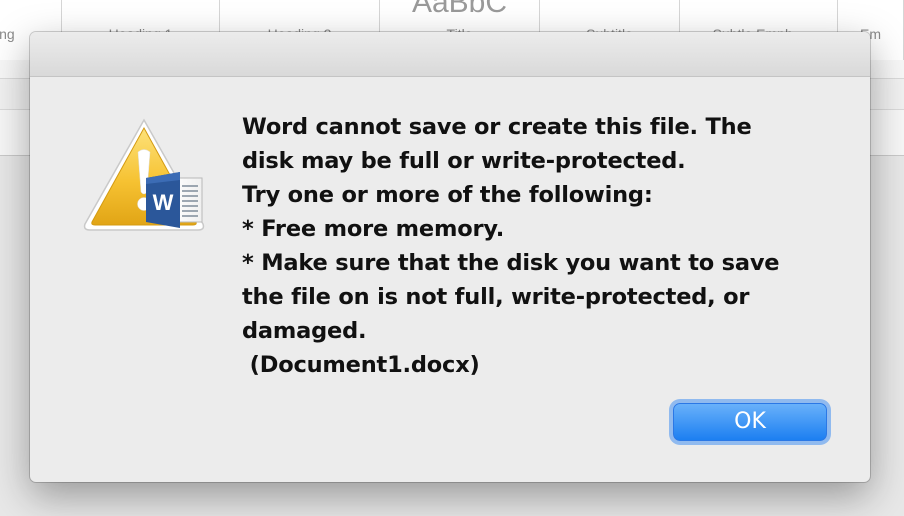 The width and height of the screenshot is (904, 516). Describe the element at coordinates (163, 202) in the screenshot. I see `svg-text: W` at that location.